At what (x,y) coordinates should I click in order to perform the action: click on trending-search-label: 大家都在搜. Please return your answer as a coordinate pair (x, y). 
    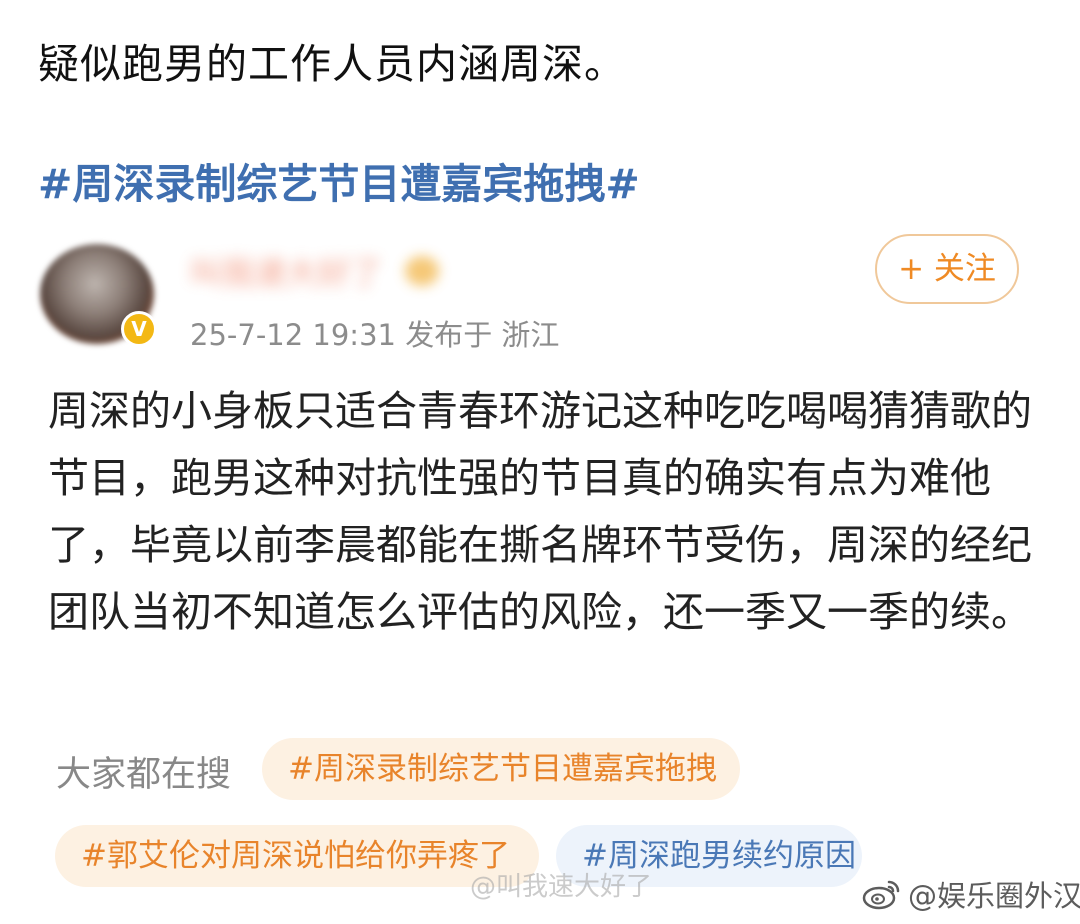
    Looking at the image, I should click on (144, 775).